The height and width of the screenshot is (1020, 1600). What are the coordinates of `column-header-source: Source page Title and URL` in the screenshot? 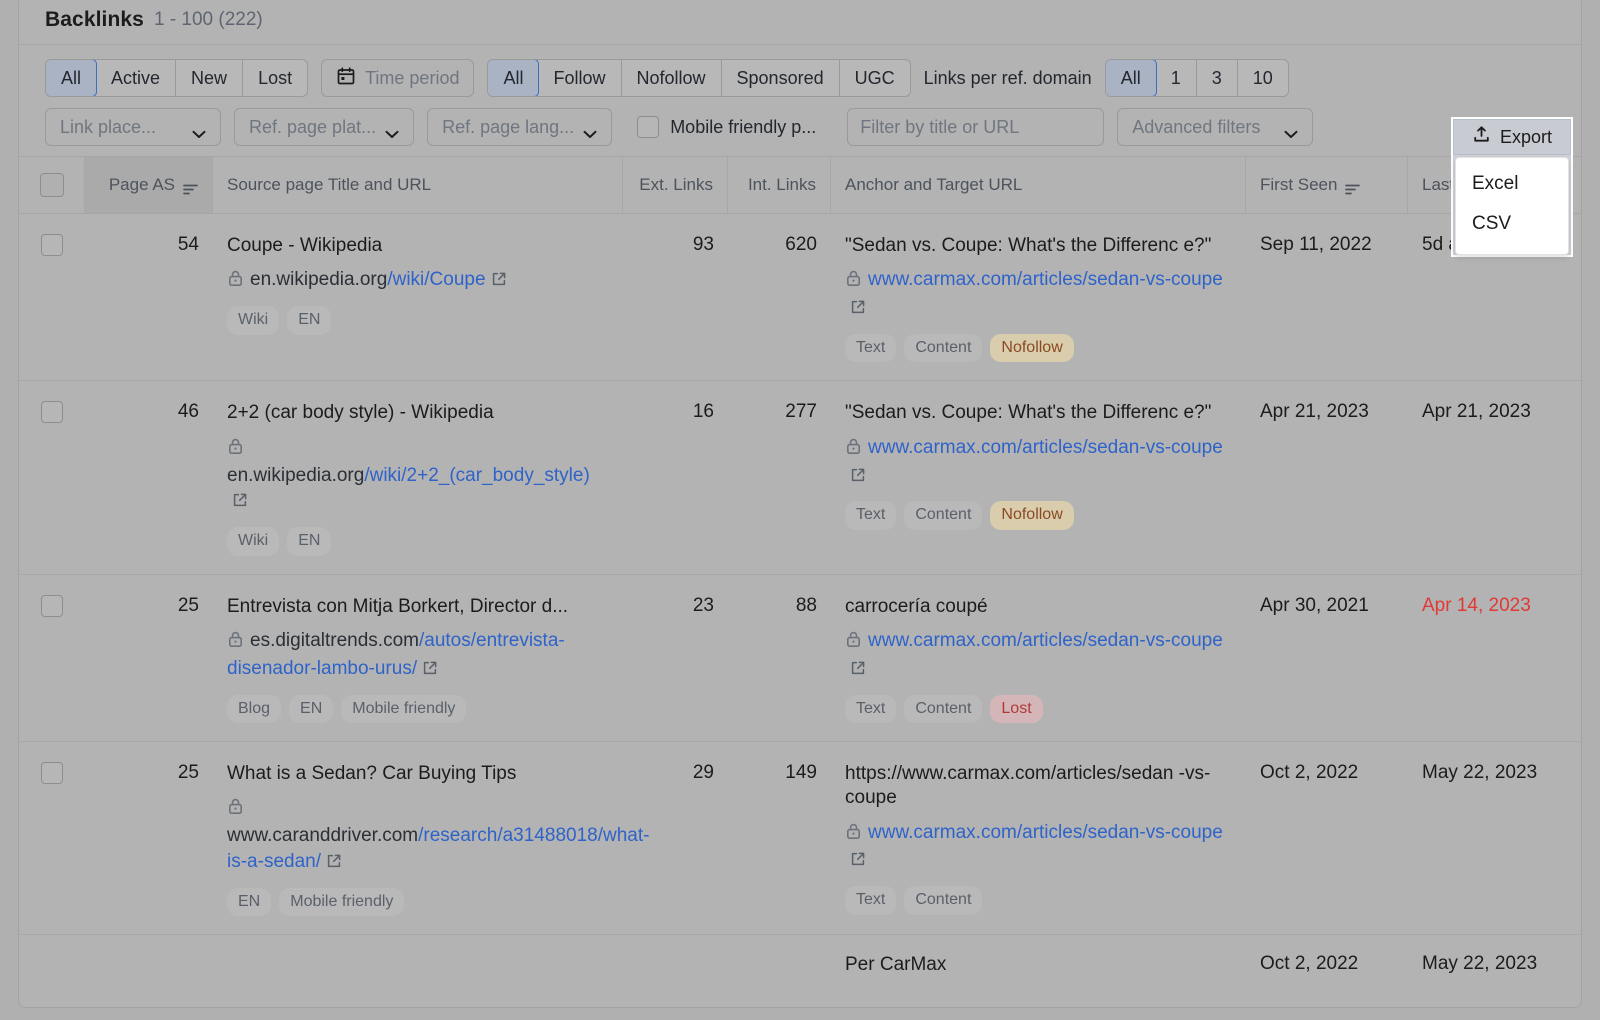 It's located at (418, 185).